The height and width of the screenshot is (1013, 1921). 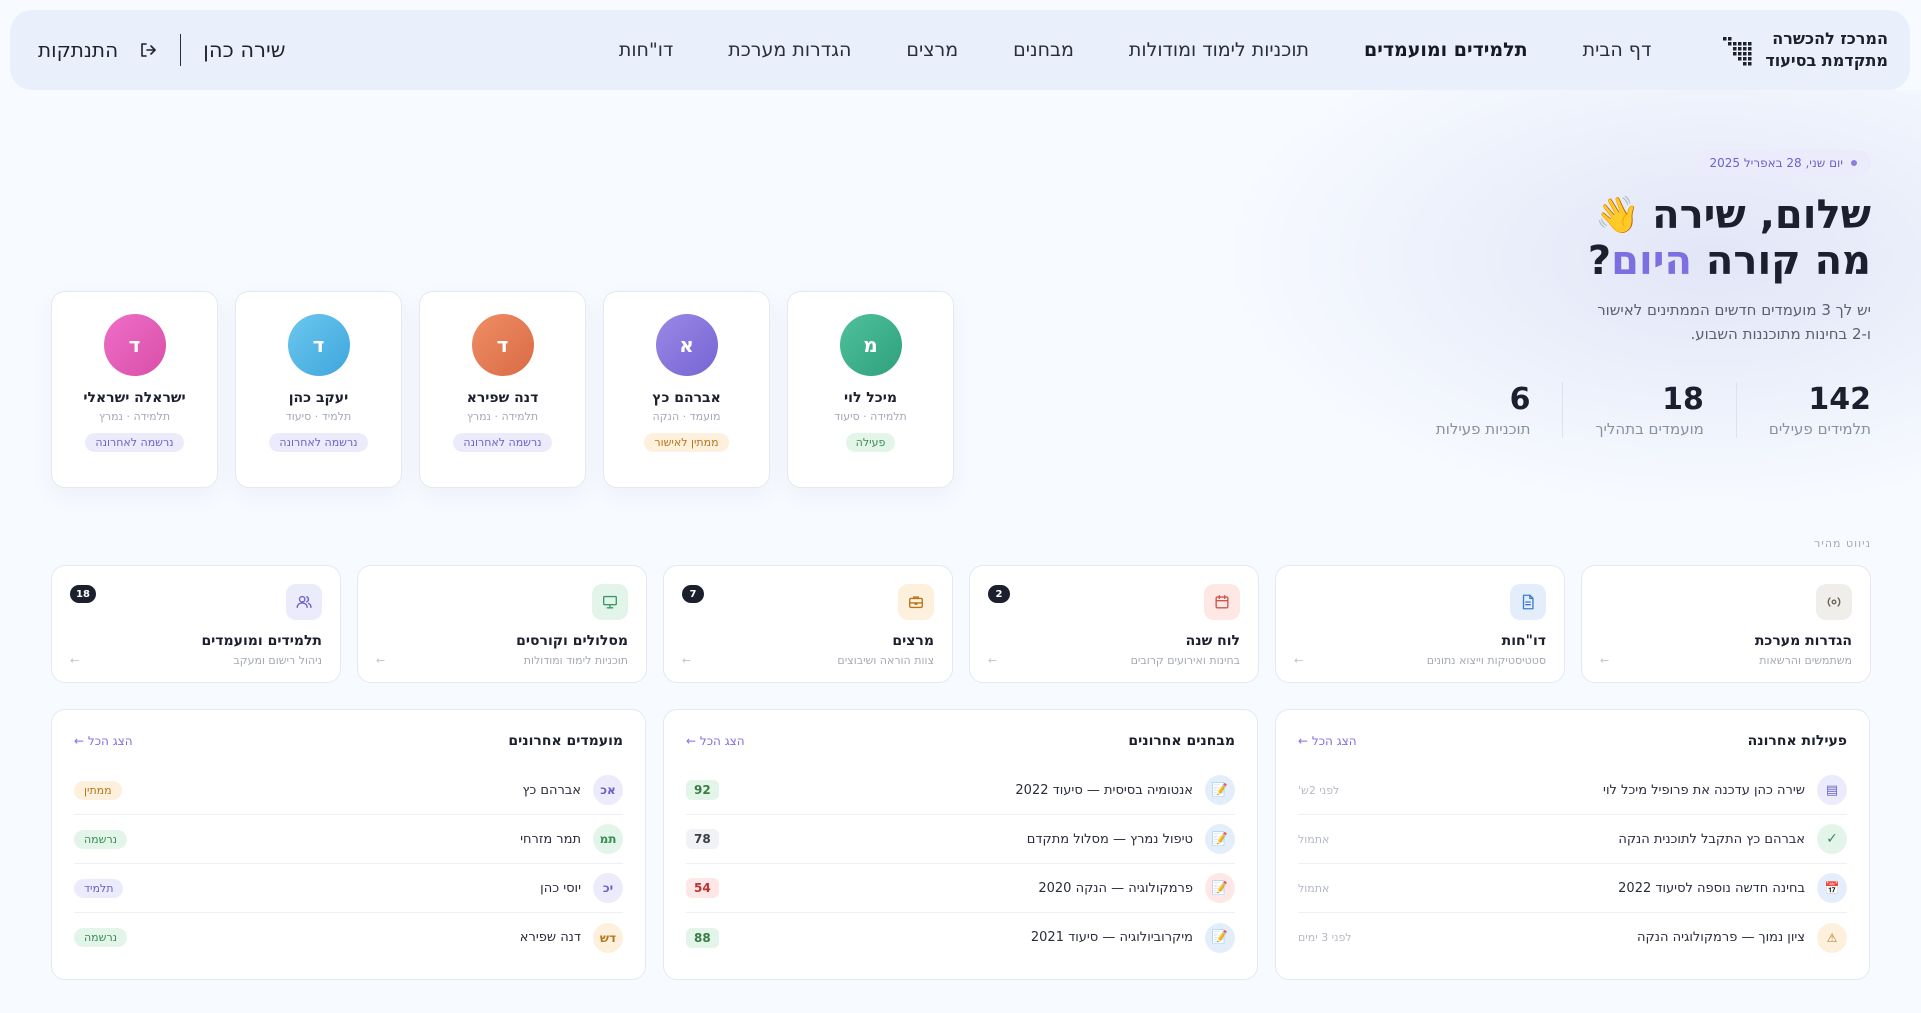 What do you see at coordinates (1319, 790) in the screenshot?
I see `activity-time: לפני 2ש'` at bounding box center [1319, 790].